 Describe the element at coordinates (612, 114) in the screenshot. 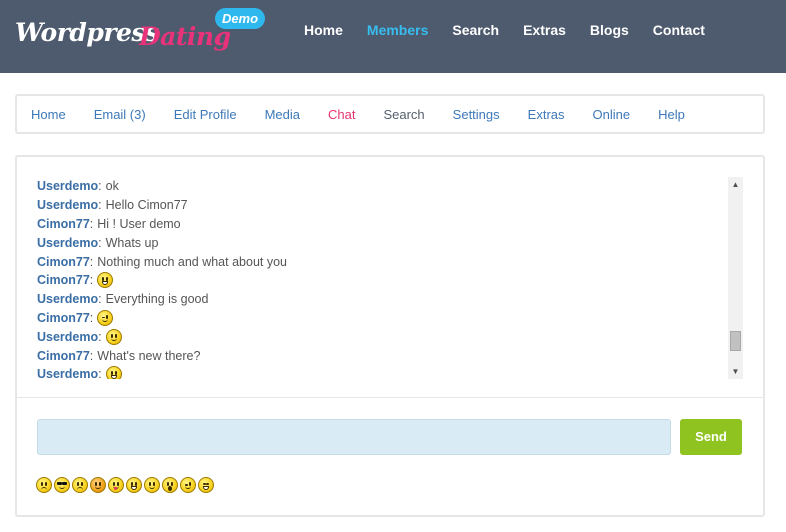

I see `member-nav-online: Online` at that location.